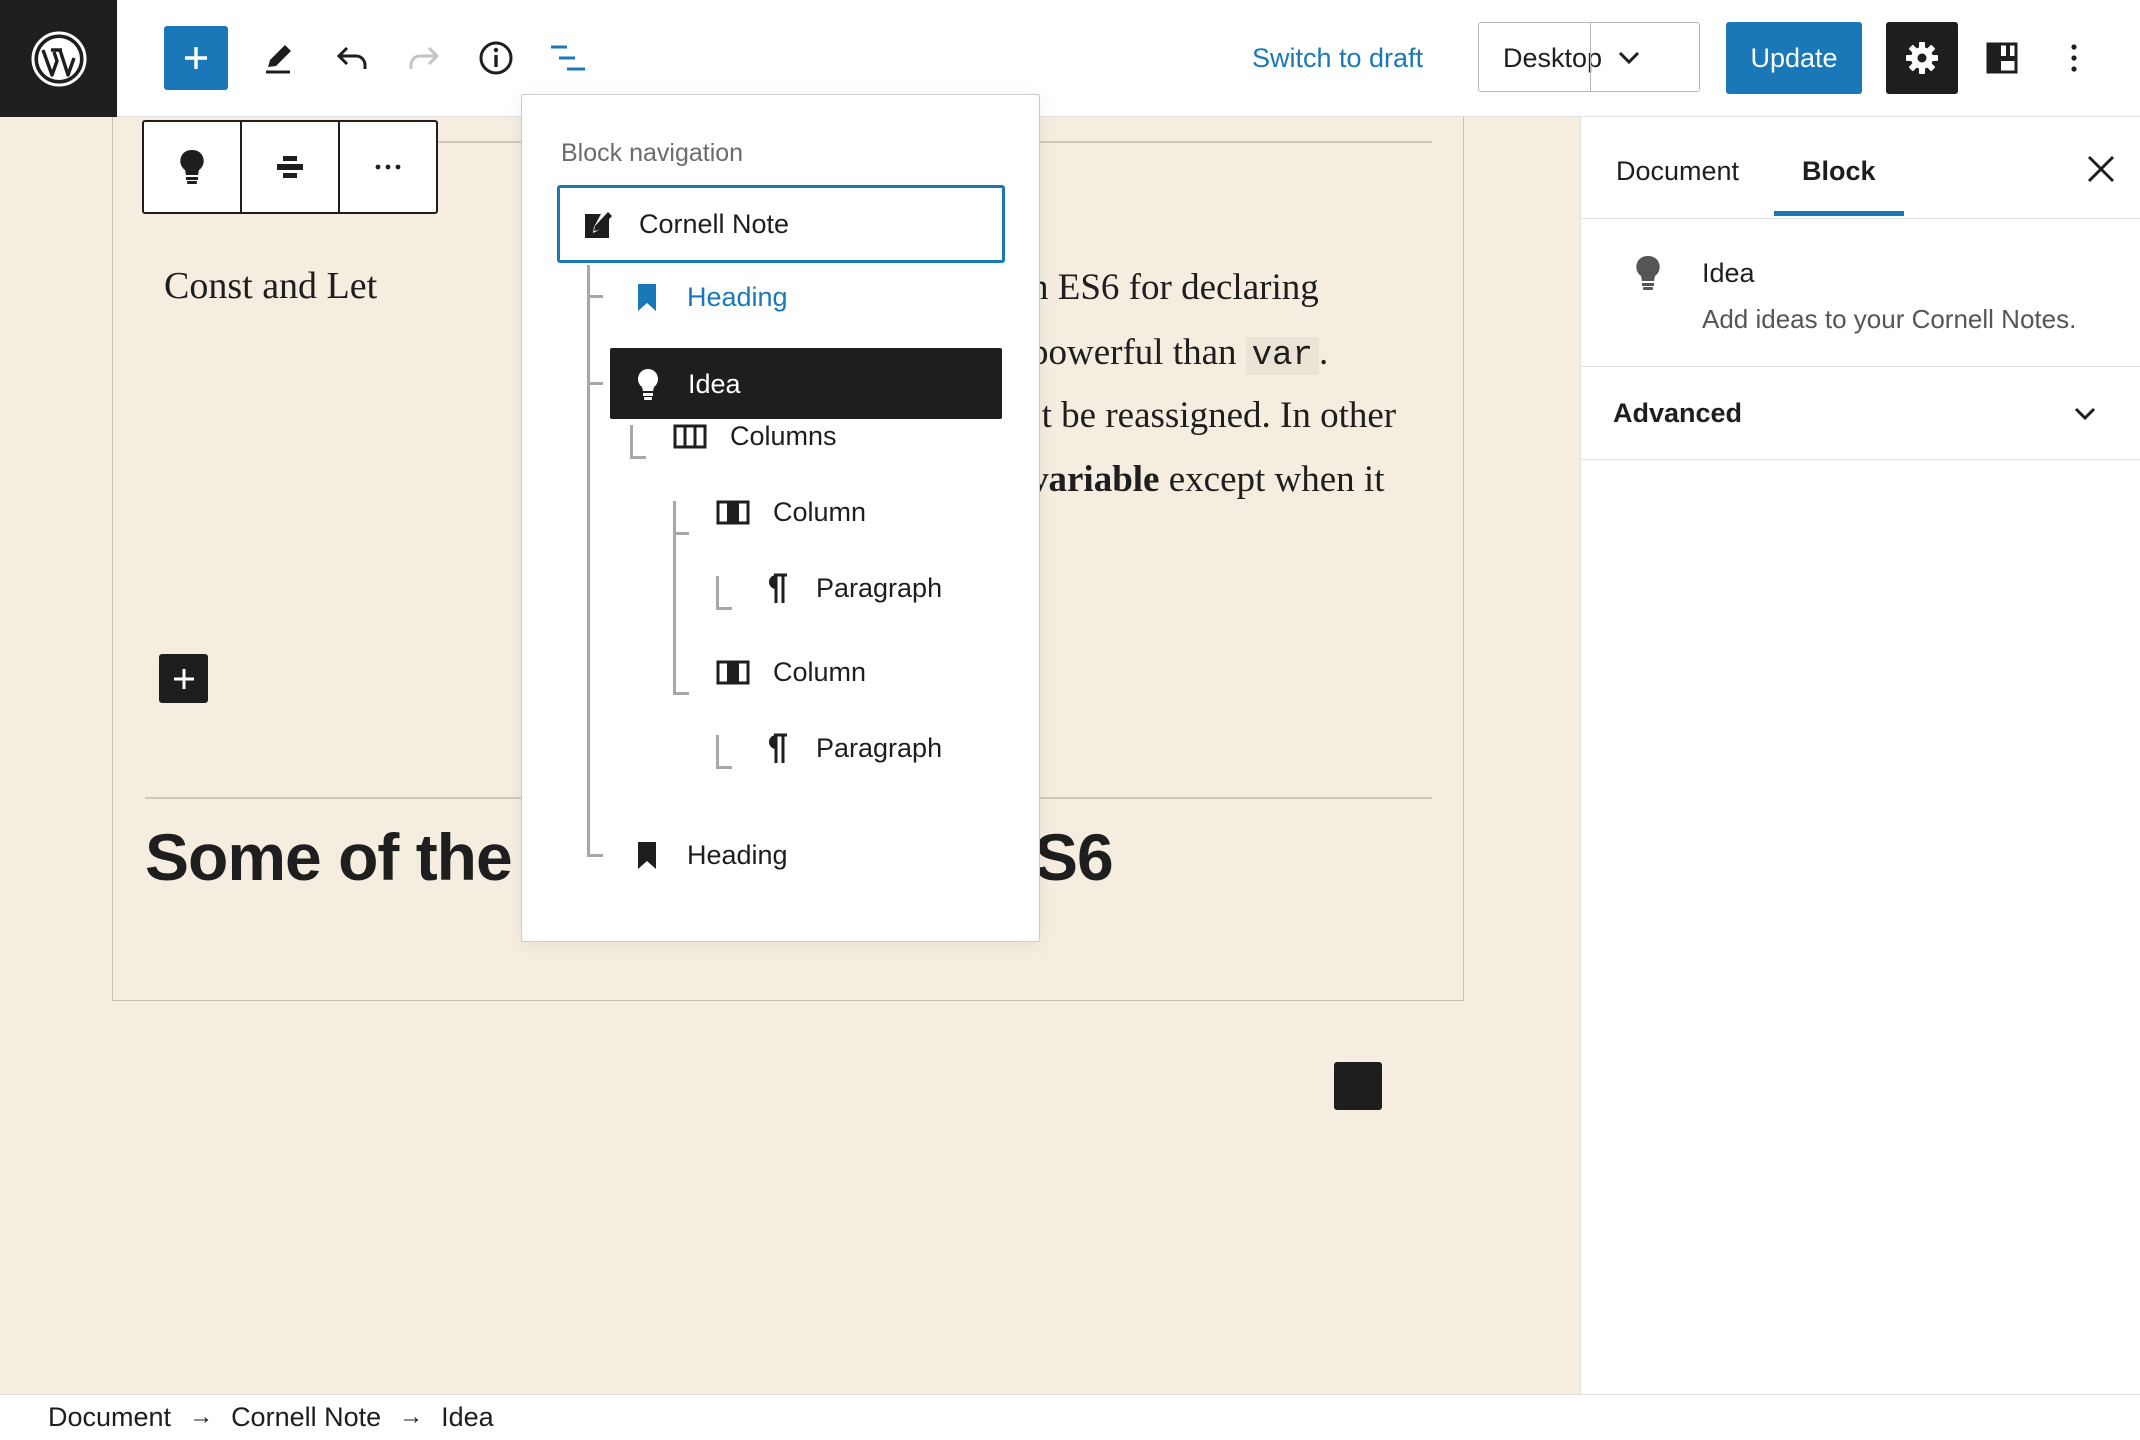  I want to click on pencil-icon, so click(278, 59).